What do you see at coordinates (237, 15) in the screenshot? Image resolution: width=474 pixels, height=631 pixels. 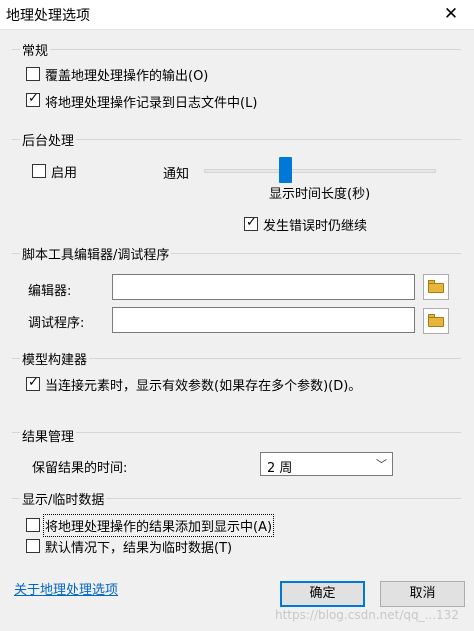 I see `title-bar: 地理处理选项 ✕` at bounding box center [237, 15].